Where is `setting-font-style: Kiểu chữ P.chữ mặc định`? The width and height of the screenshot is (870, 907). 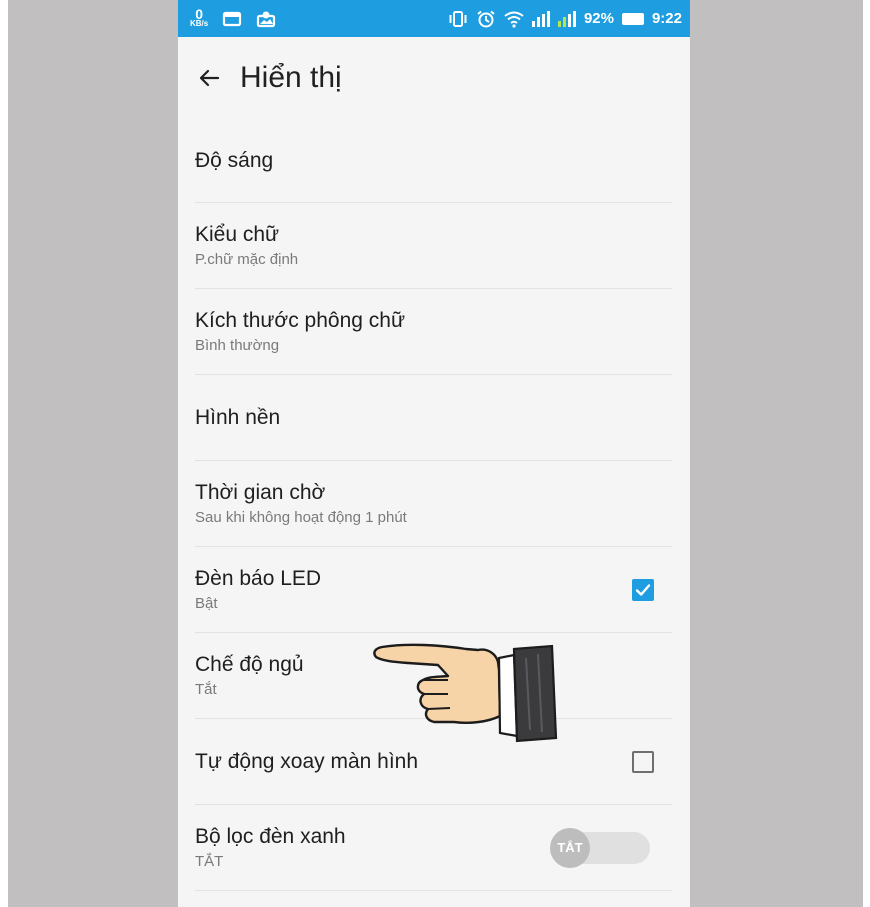 setting-font-style: Kiểu chữ P.chữ mặc định is located at coordinates (433, 246).